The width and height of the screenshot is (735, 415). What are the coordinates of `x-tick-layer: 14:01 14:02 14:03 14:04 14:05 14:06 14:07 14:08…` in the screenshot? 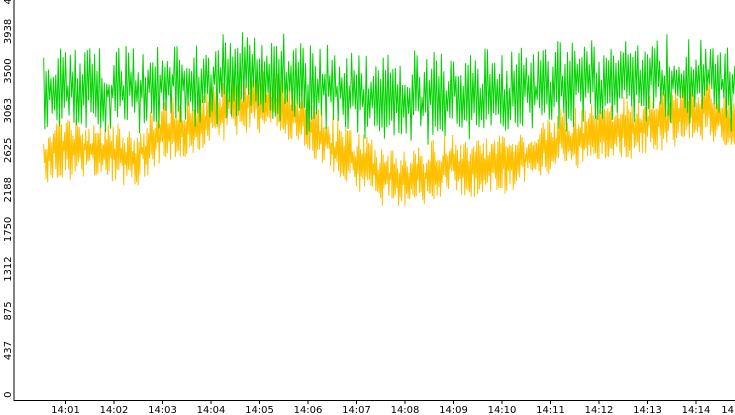 It's located at (392, 407).